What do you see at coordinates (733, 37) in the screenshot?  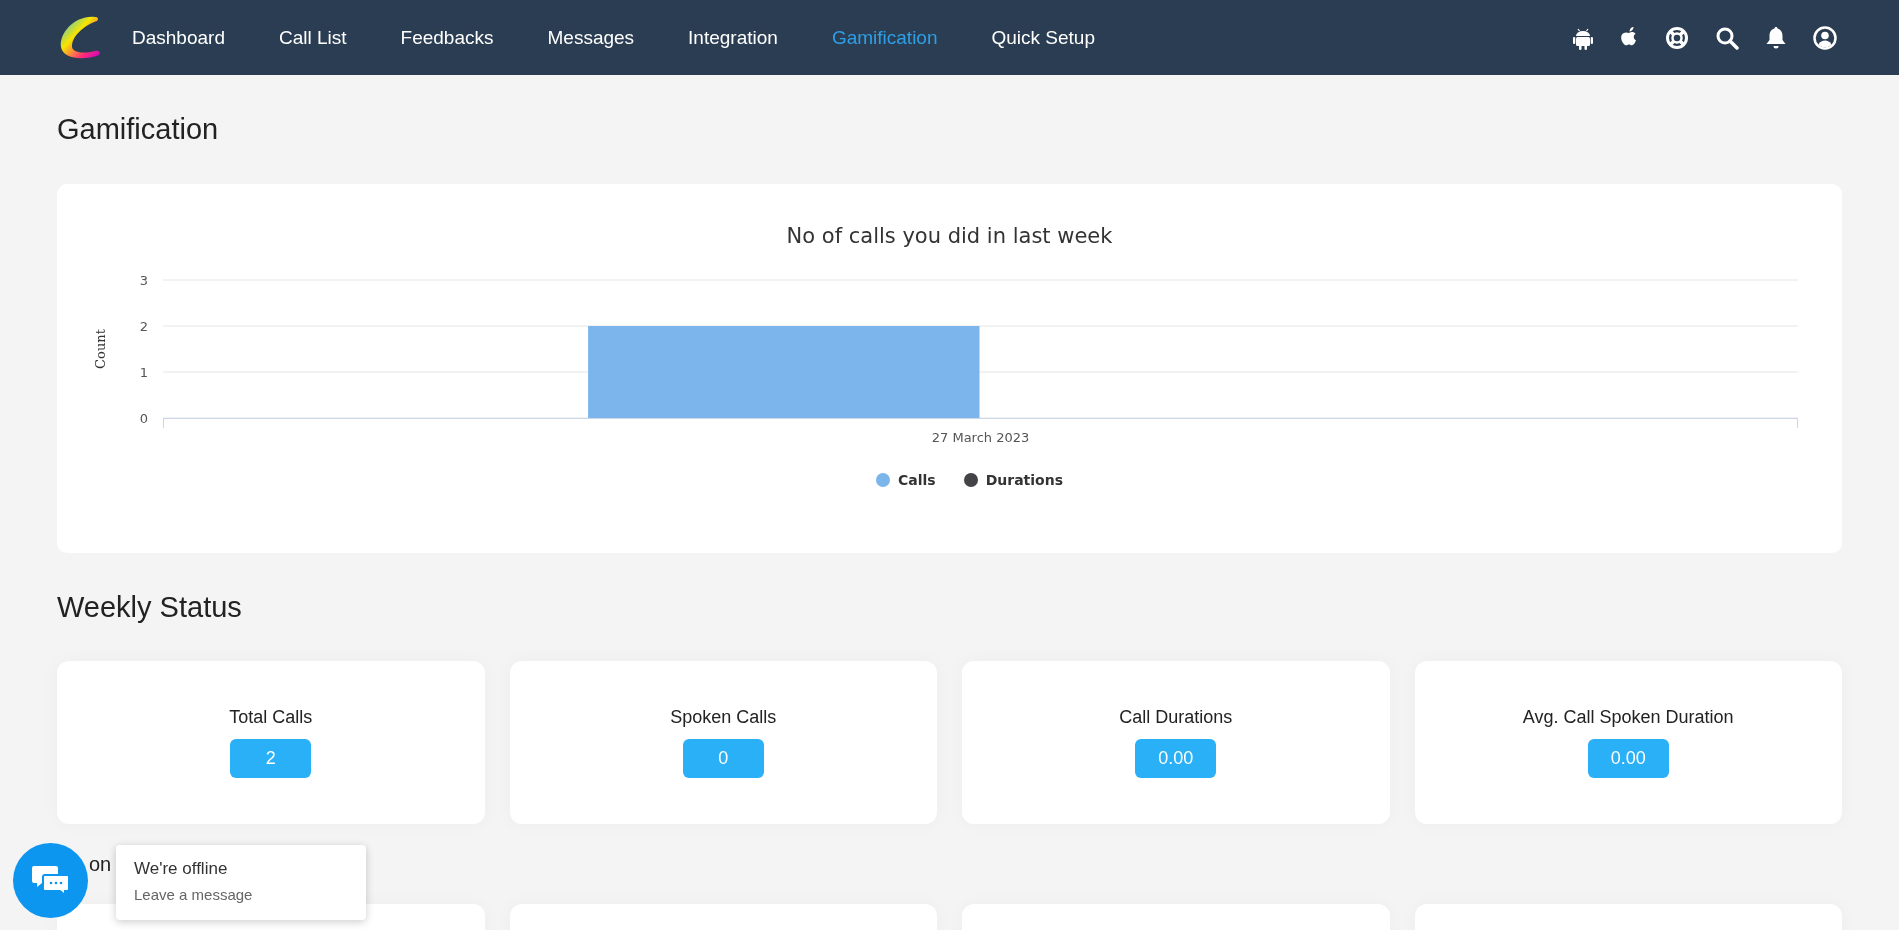 I see `nav-link: Integration` at bounding box center [733, 37].